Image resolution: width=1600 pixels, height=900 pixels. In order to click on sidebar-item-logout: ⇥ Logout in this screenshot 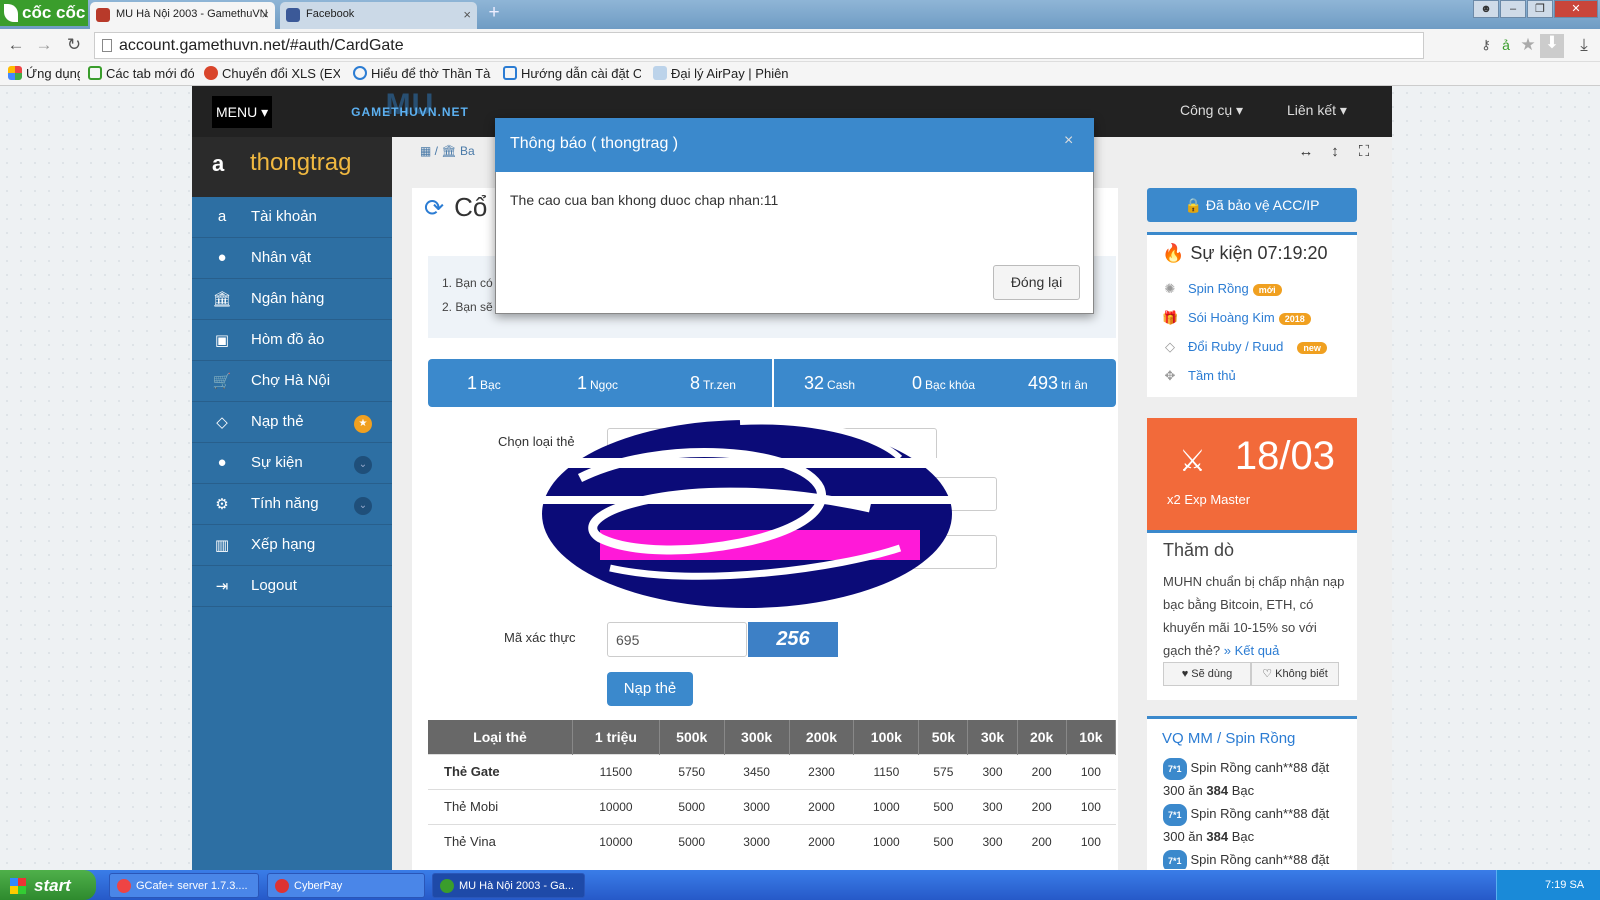, I will do `click(292, 586)`.